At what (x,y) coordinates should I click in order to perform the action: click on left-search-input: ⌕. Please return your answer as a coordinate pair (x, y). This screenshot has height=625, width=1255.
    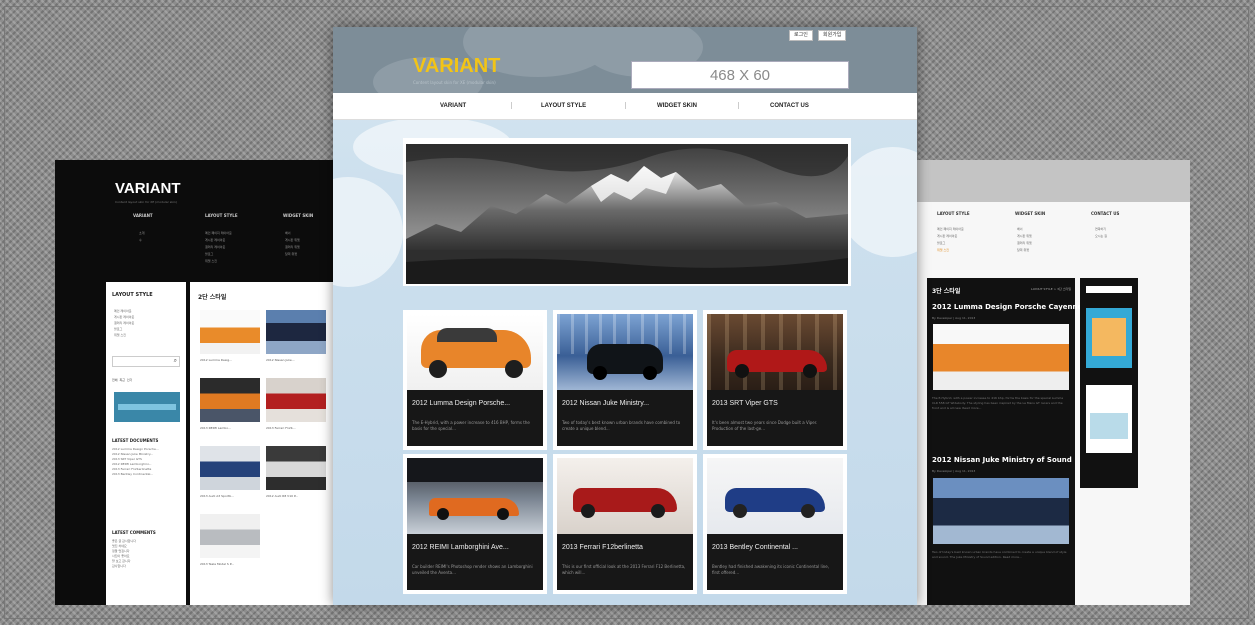
    Looking at the image, I should click on (146, 361).